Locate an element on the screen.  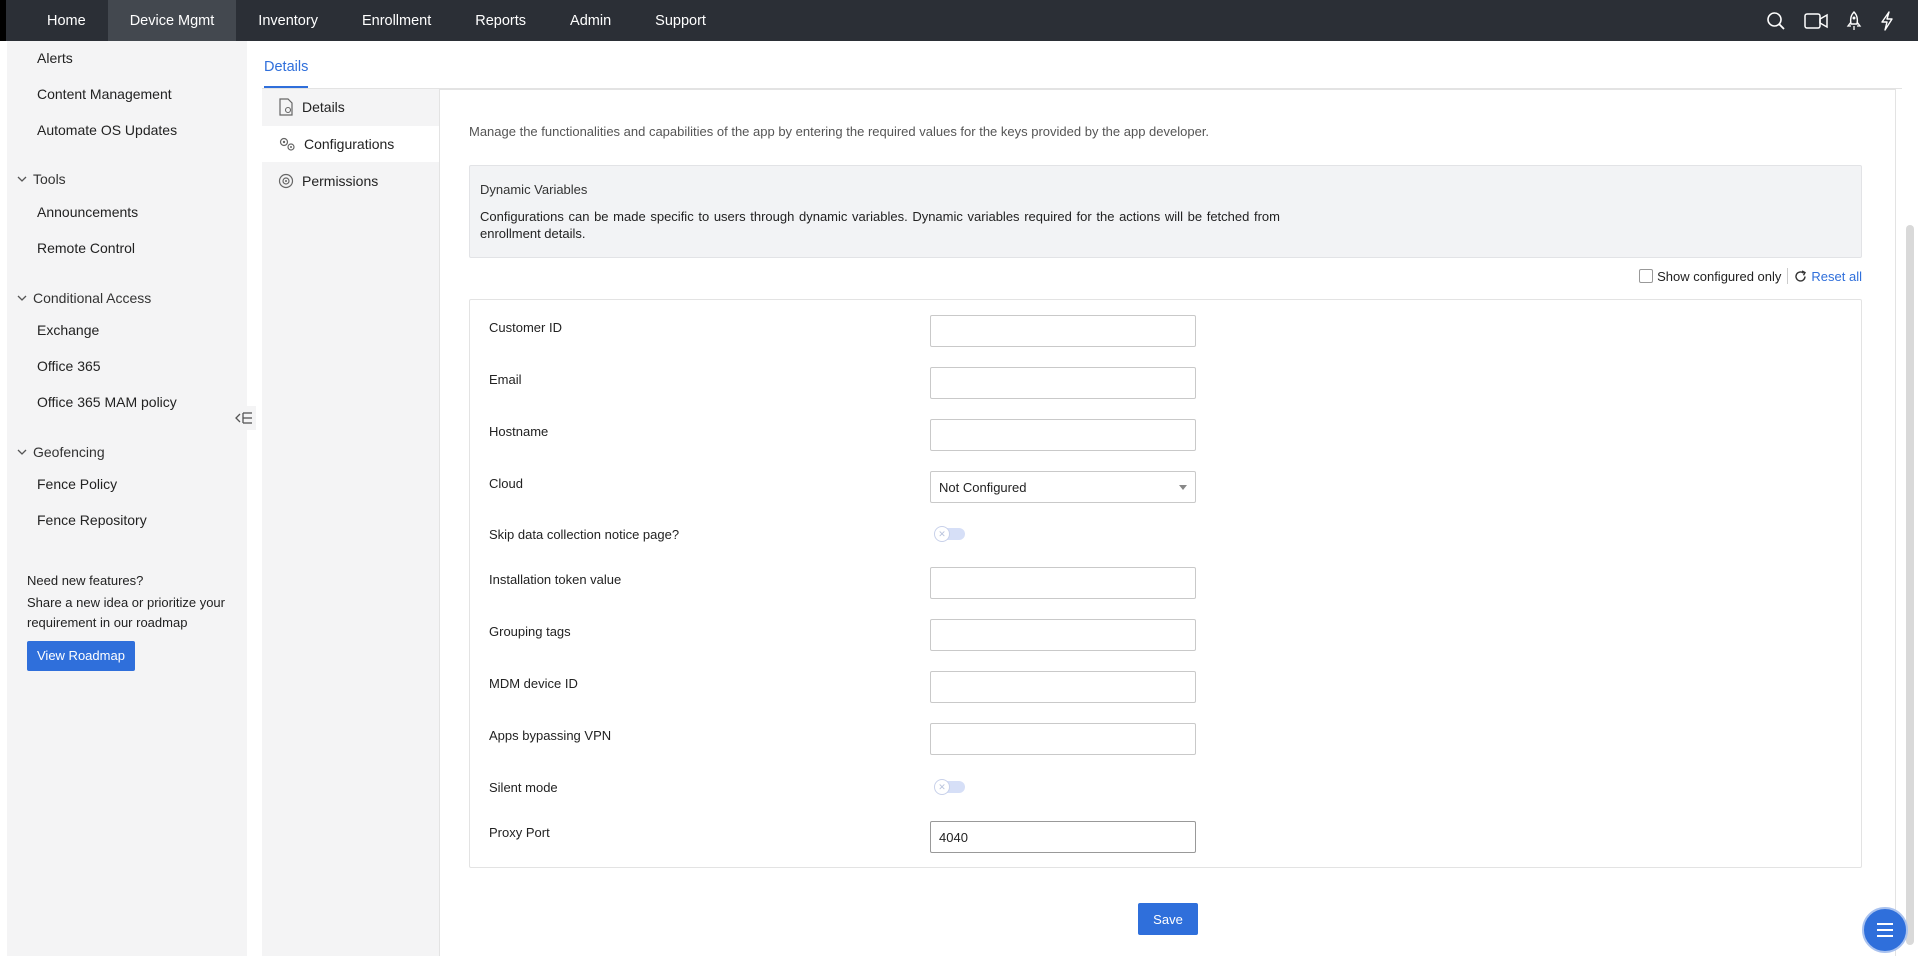
inner-nav-label: Details is located at coordinates (323, 107).